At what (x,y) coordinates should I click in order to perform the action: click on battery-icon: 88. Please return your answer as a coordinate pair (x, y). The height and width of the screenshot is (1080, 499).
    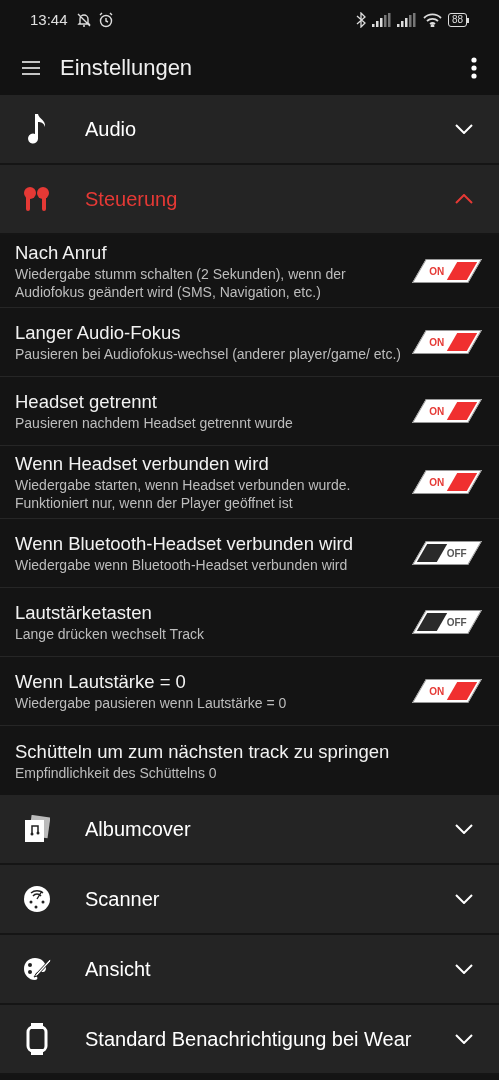
    Looking at the image, I should click on (458, 20).